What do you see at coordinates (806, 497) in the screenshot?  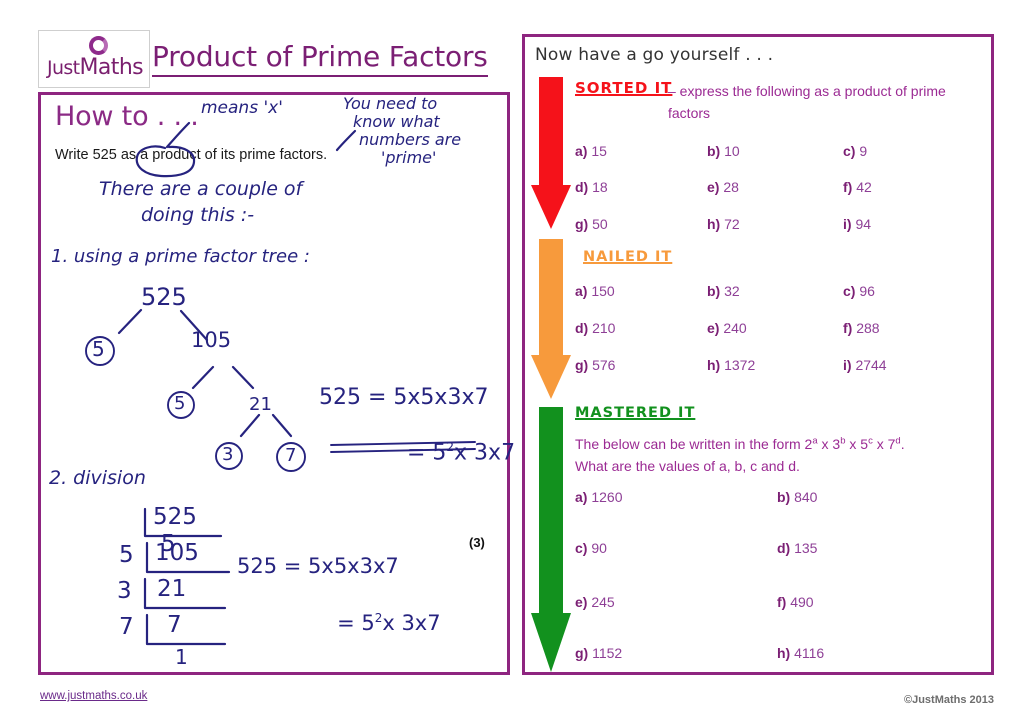 I see `q-value: 840` at bounding box center [806, 497].